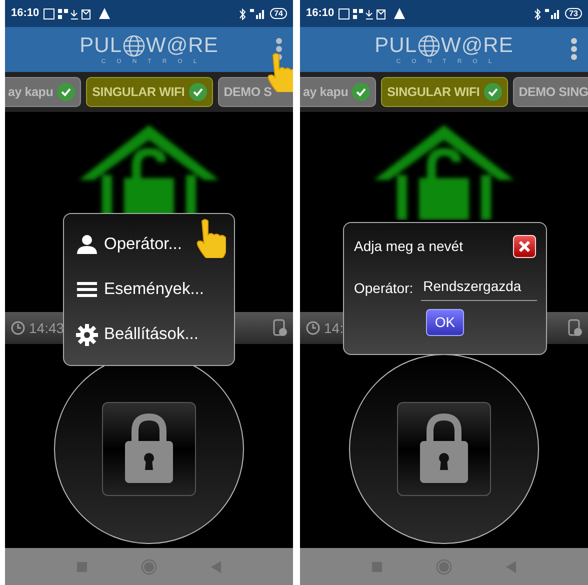  Describe the element at coordinates (574, 49) in the screenshot. I see `overflow-menu-icon` at that location.